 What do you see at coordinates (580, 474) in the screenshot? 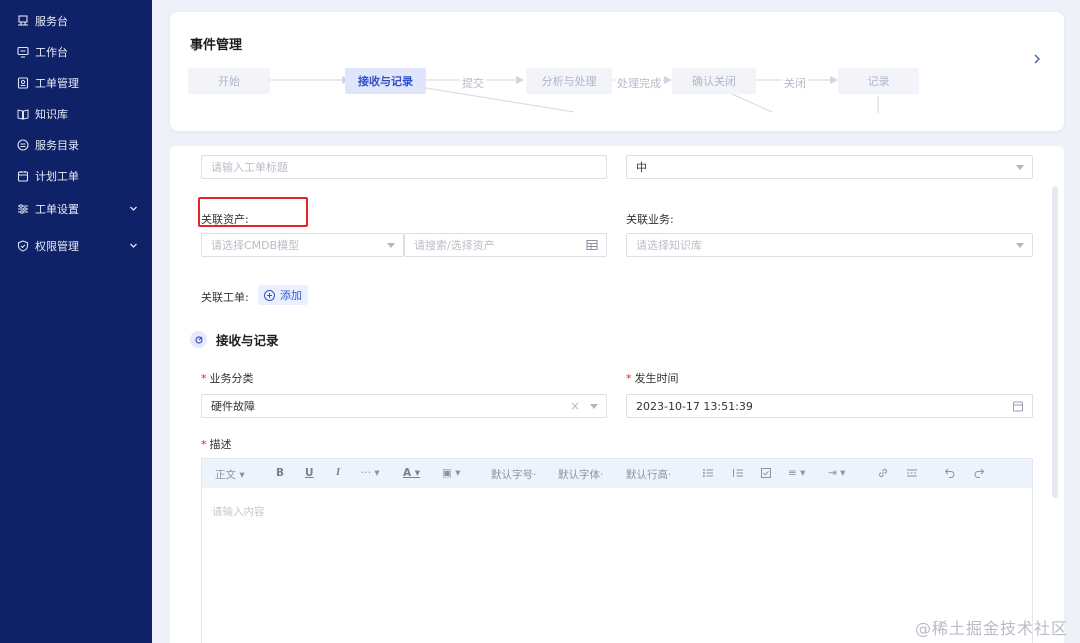
I see `font-family-dropdown: 默认字体·` at bounding box center [580, 474].